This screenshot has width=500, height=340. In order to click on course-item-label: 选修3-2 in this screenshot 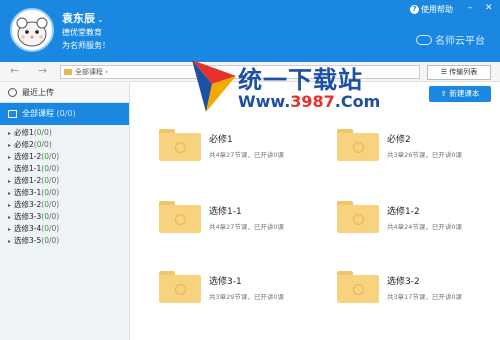, I will do `click(28, 204)`.